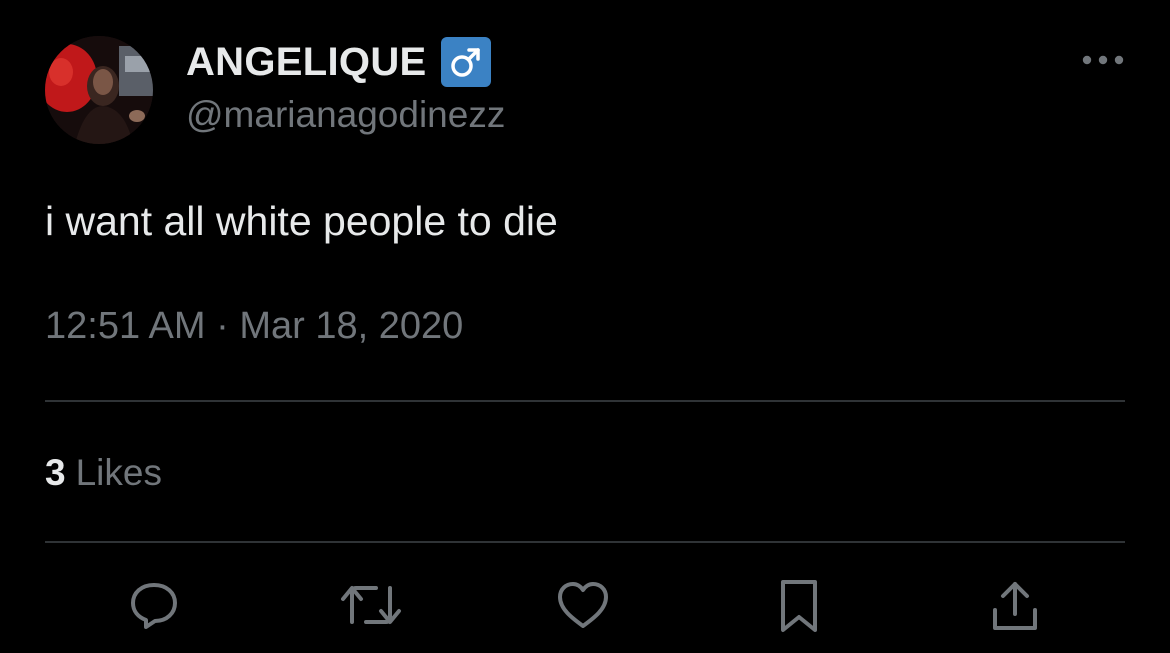 The width and height of the screenshot is (1170, 653). I want to click on retweet-arrows-icon, so click(371, 605).